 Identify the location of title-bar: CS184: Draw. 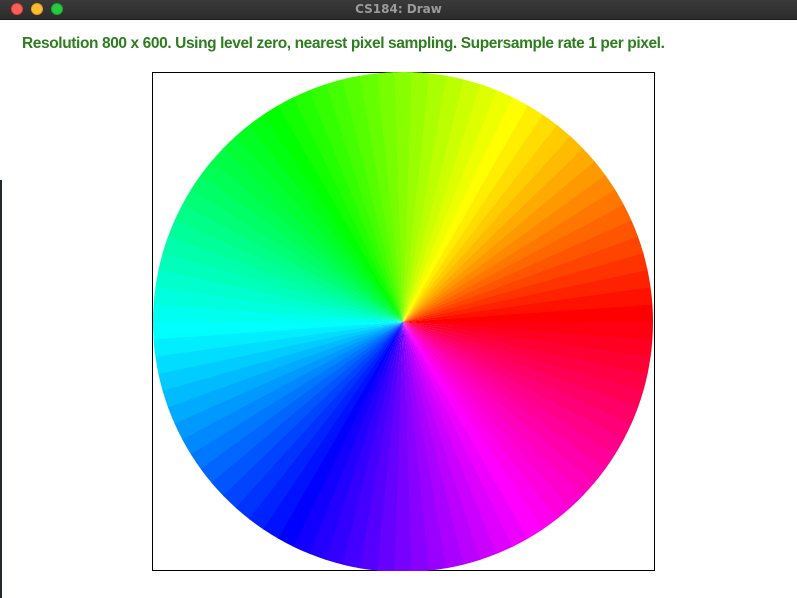
(398, 10).